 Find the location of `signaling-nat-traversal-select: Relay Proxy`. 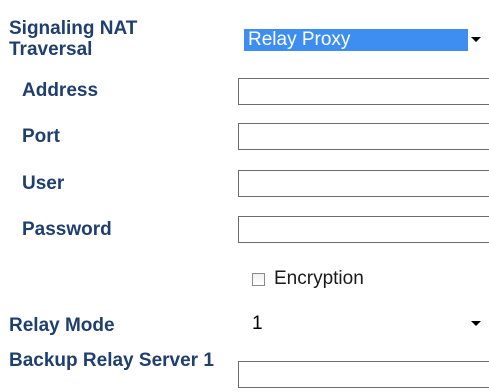

signaling-nat-traversal-select: Relay Proxy is located at coordinates (363, 40).